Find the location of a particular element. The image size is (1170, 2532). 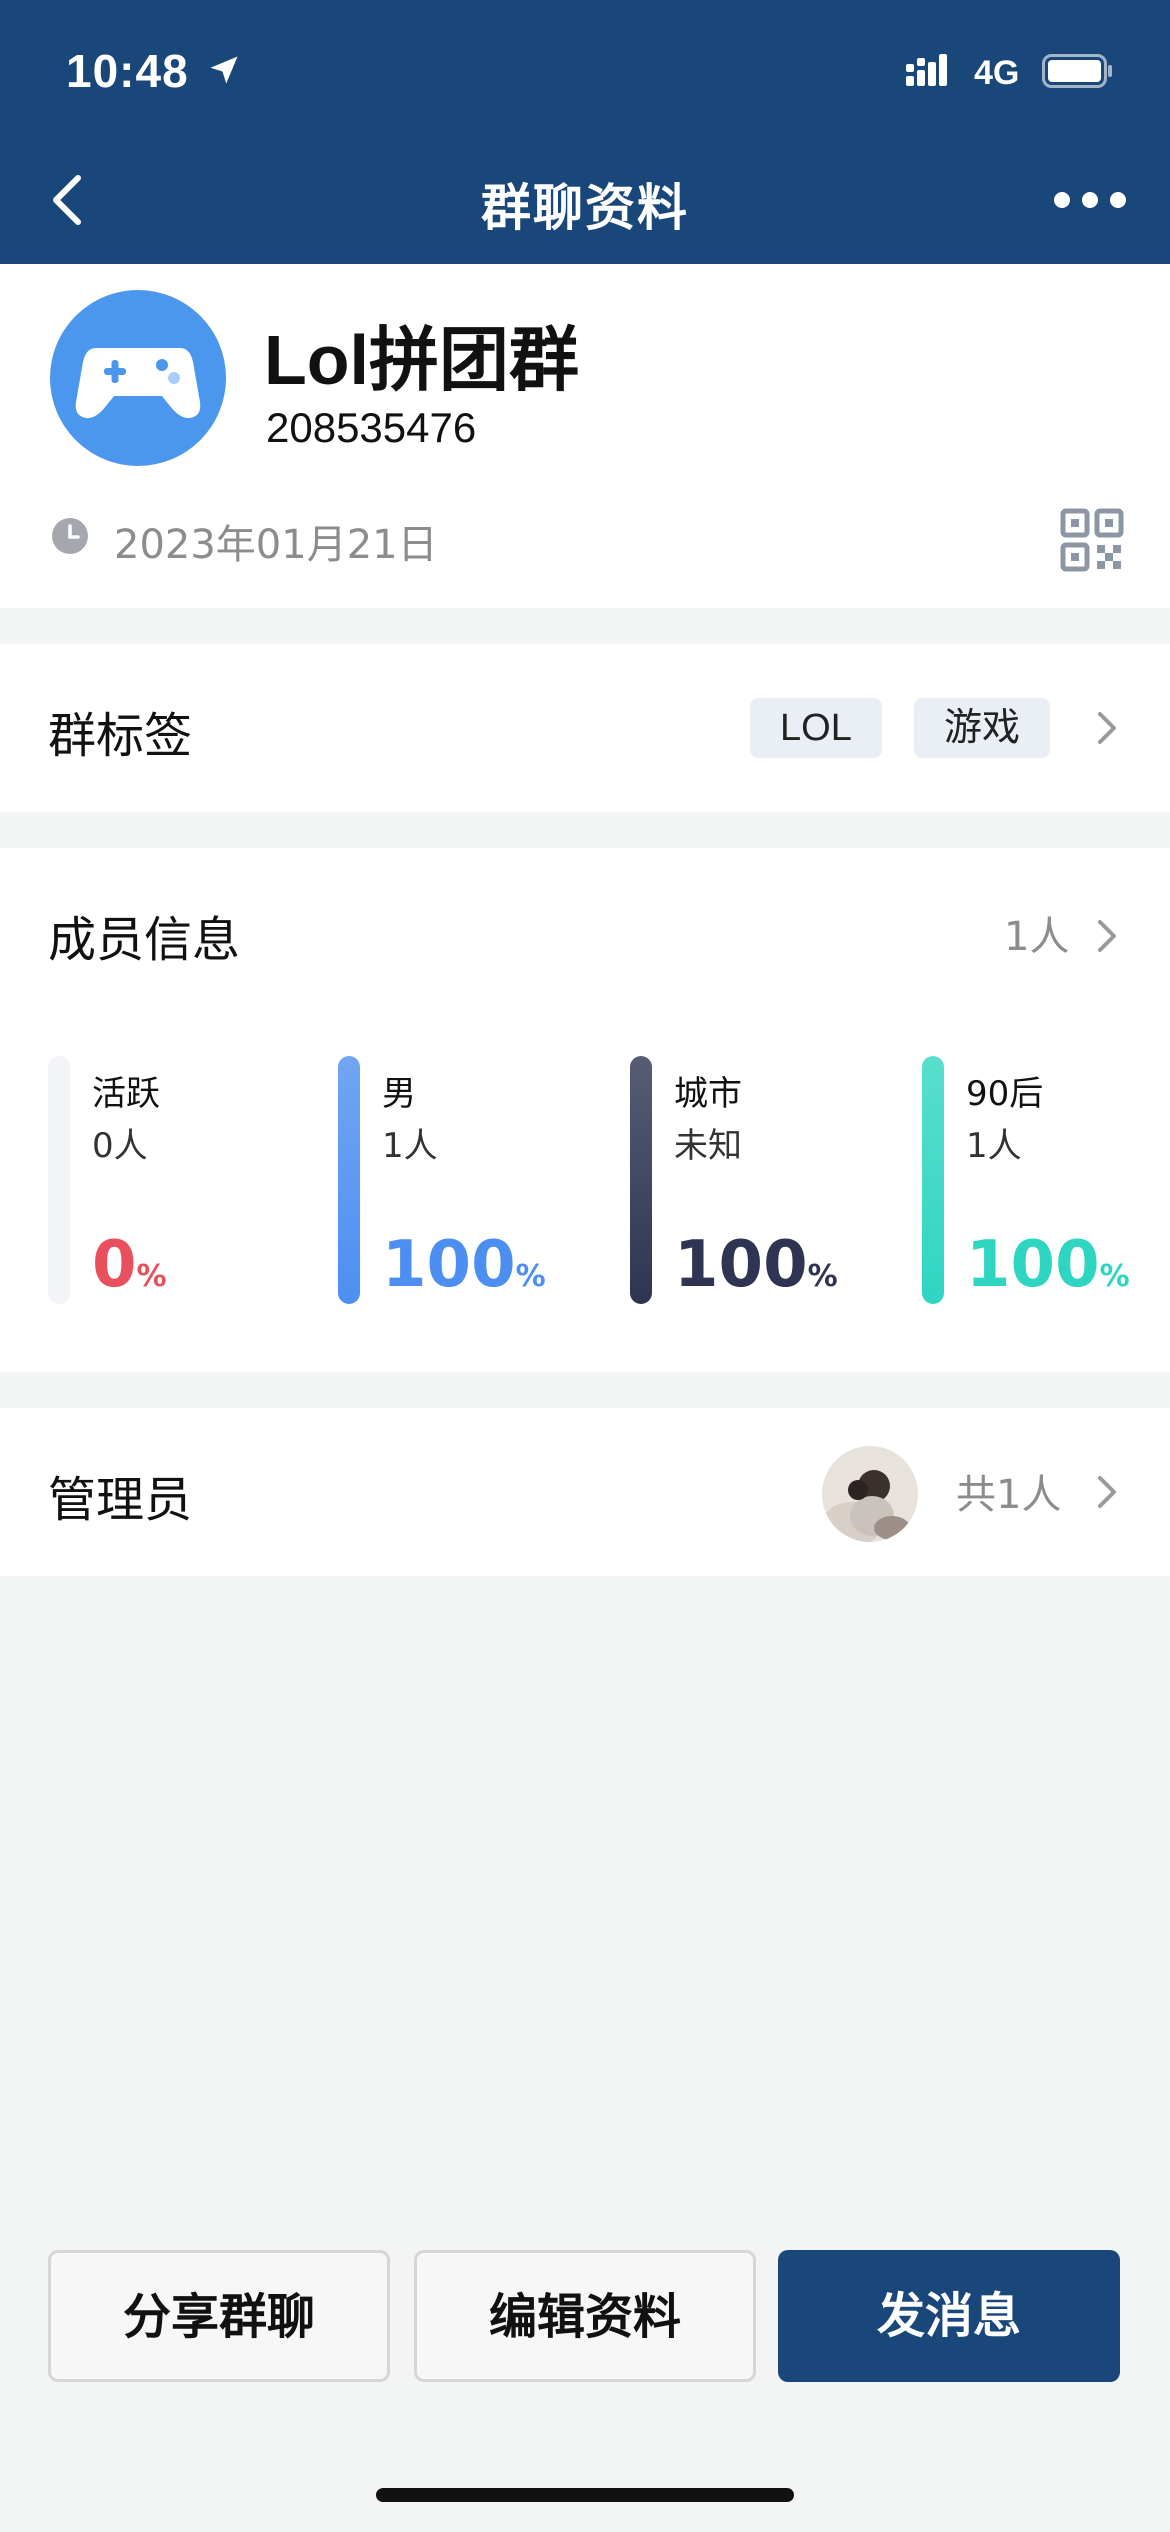

admin-row: 管理员 共1人 is located at coordinates (585, 1492).